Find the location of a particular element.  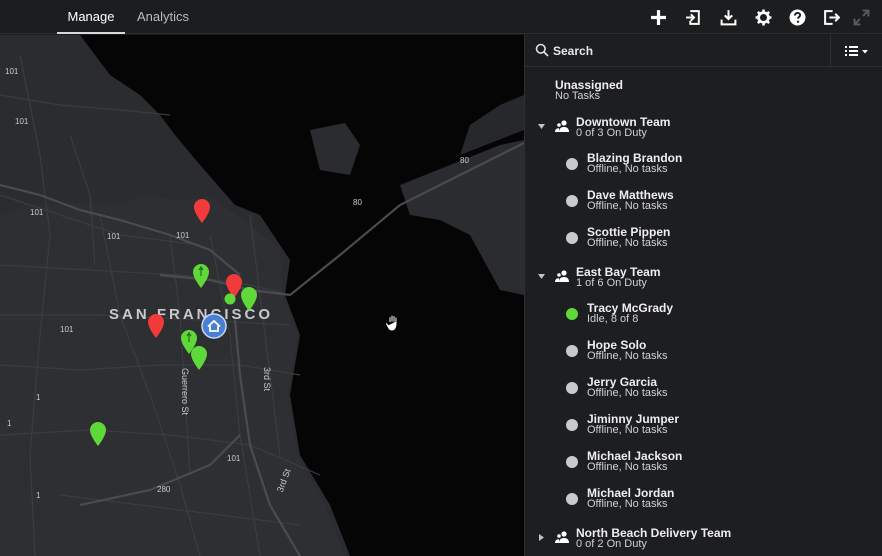

street-label: 3rd St is located at coordinates (267, 379).